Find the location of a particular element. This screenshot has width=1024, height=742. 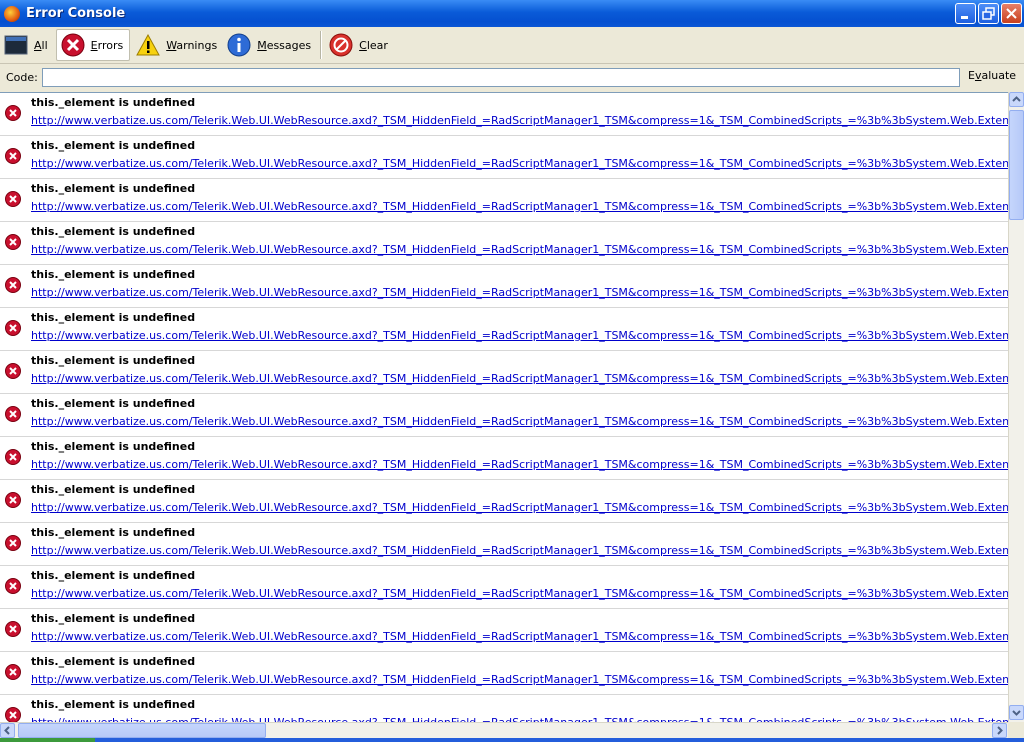

restore-icon is located at coordinates (988, 13).